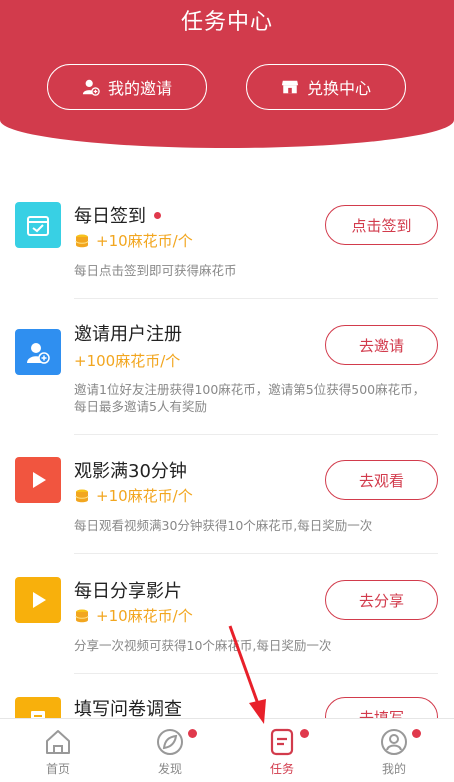 This screenshot has width=454, height=782. What do you see at coordinates (338, 88) in the screenshot?
I see `exchange-center-label: 兑换中心` at bounding box center [338, 88].